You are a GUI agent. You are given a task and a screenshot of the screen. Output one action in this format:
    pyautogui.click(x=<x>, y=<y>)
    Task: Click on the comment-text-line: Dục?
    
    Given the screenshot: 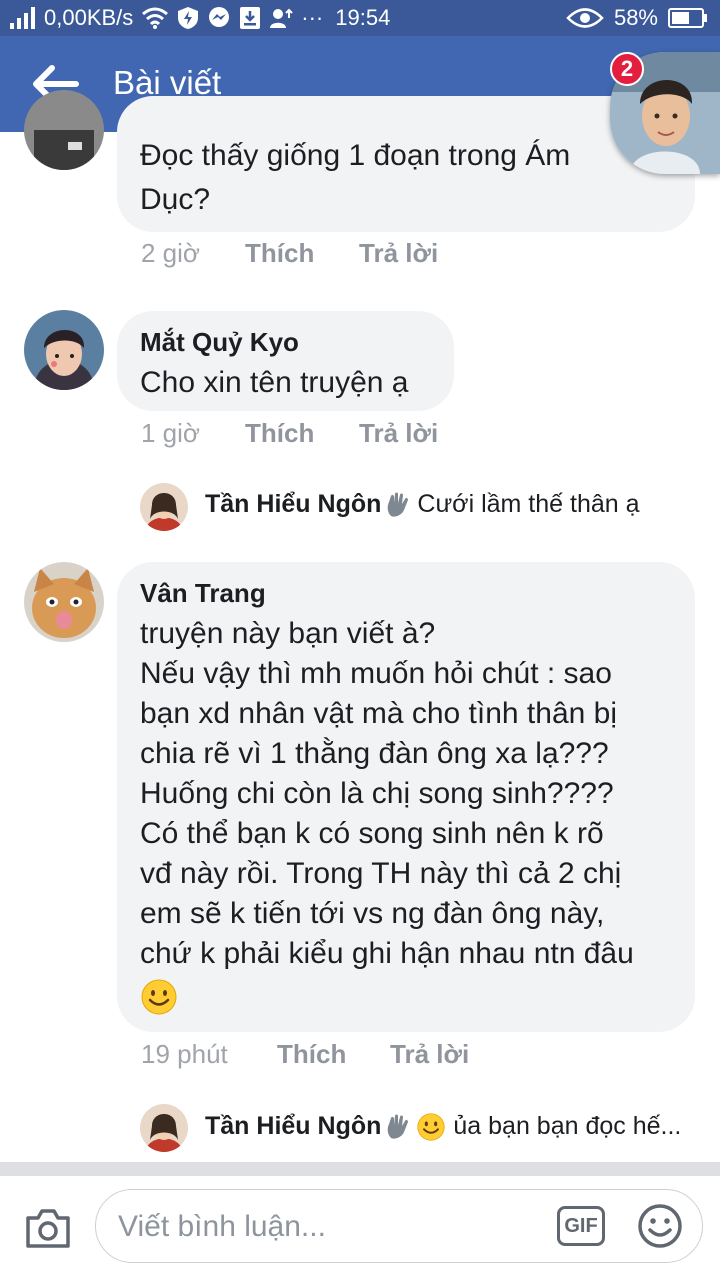 What is the action you would take?
    pyautogui.click(x=175, y=199)
    